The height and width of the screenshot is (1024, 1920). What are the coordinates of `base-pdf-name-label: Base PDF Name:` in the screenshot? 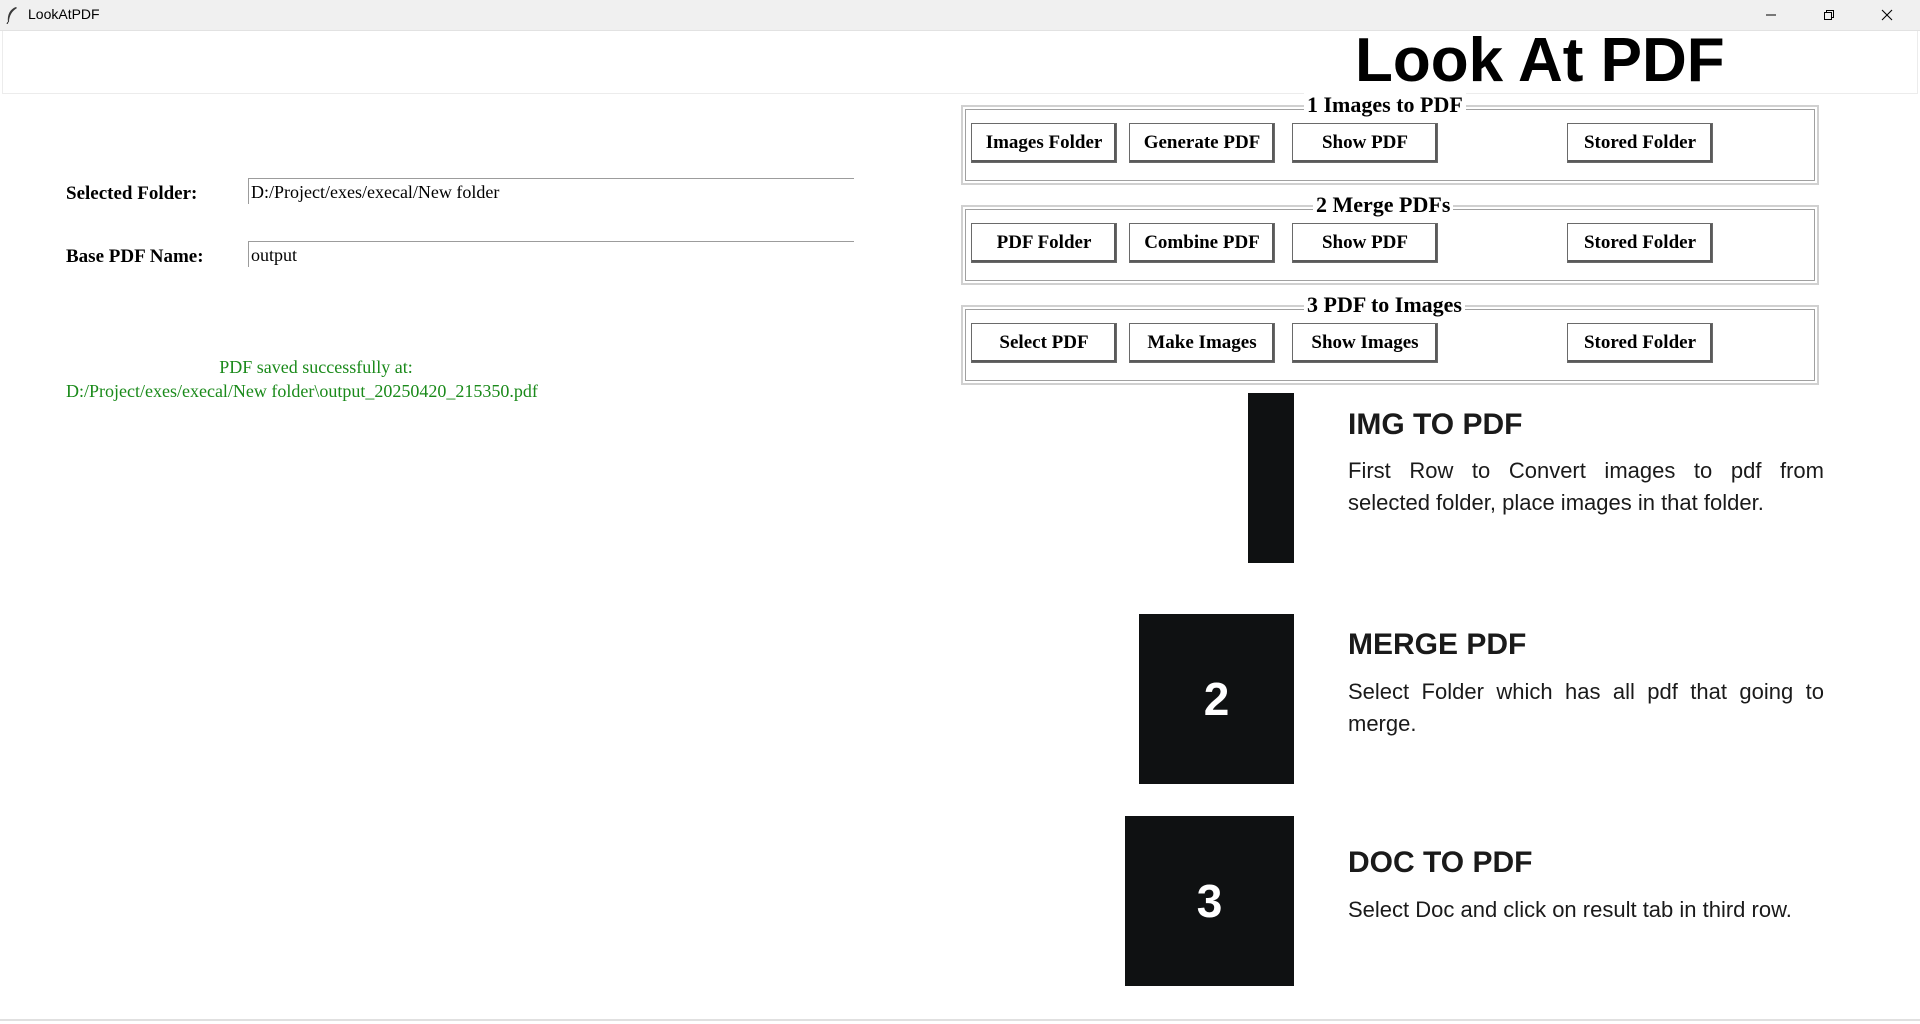 It's located at (135, 256).